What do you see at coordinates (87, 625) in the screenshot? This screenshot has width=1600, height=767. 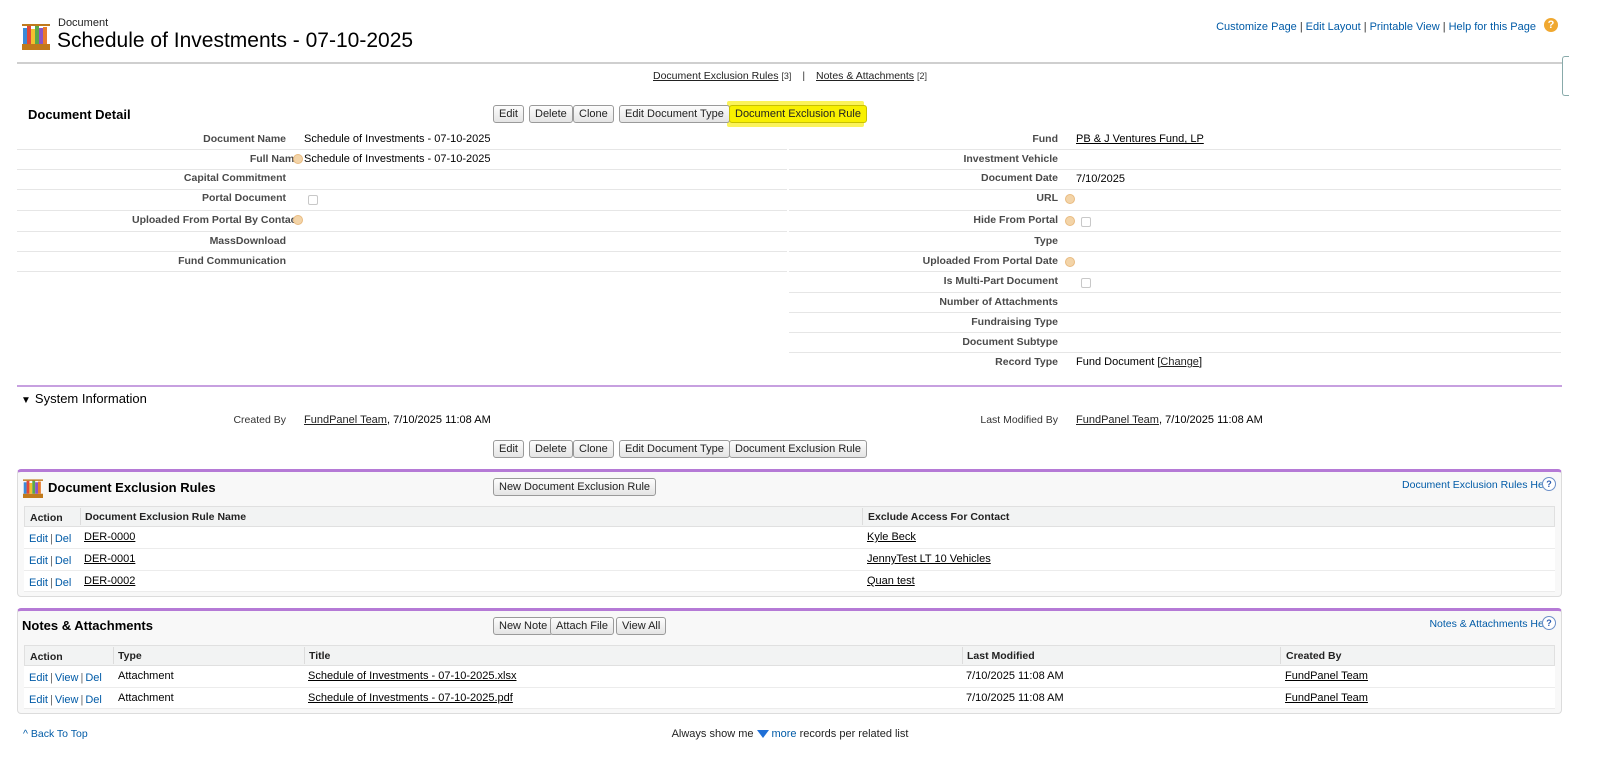 I see `notes-attachments-title: Notes & Attachments` at bounding box center [87, 625].